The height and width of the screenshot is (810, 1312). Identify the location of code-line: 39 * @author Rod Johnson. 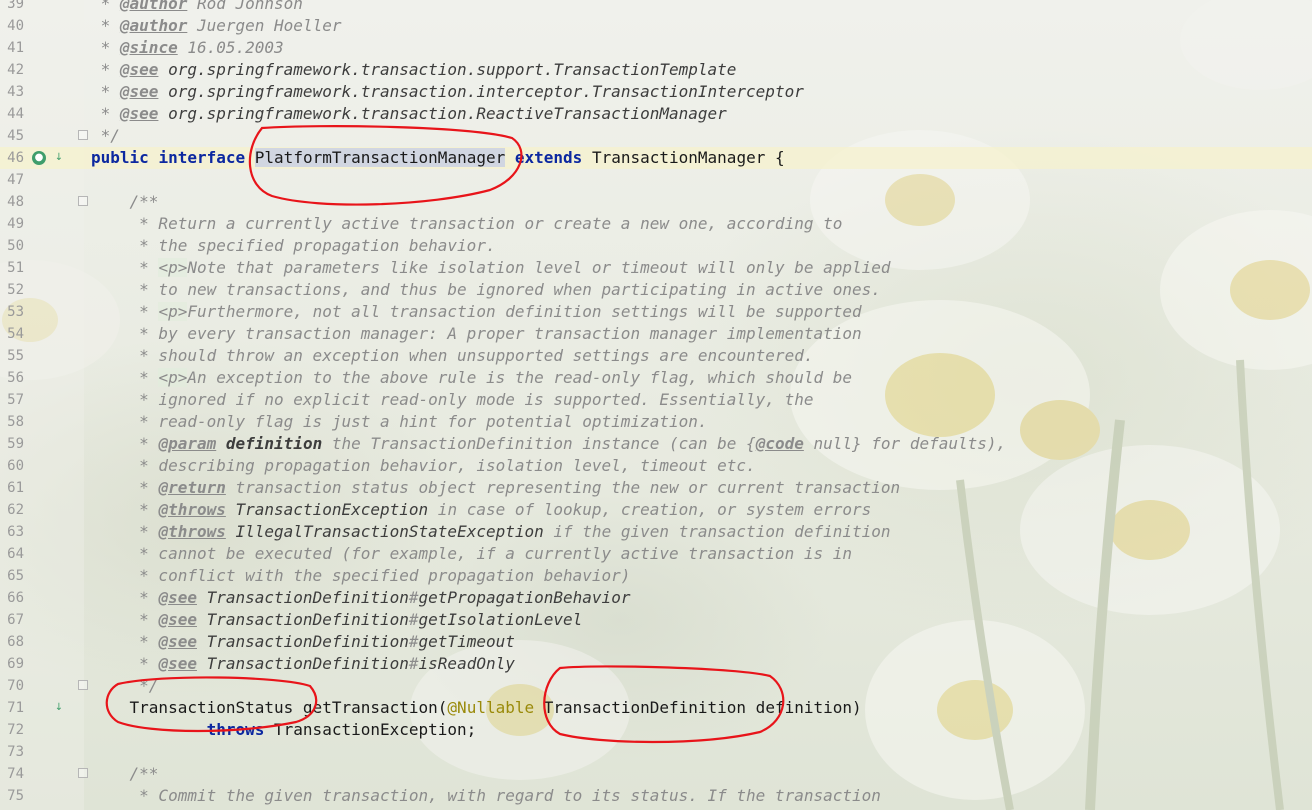
(656, 7).